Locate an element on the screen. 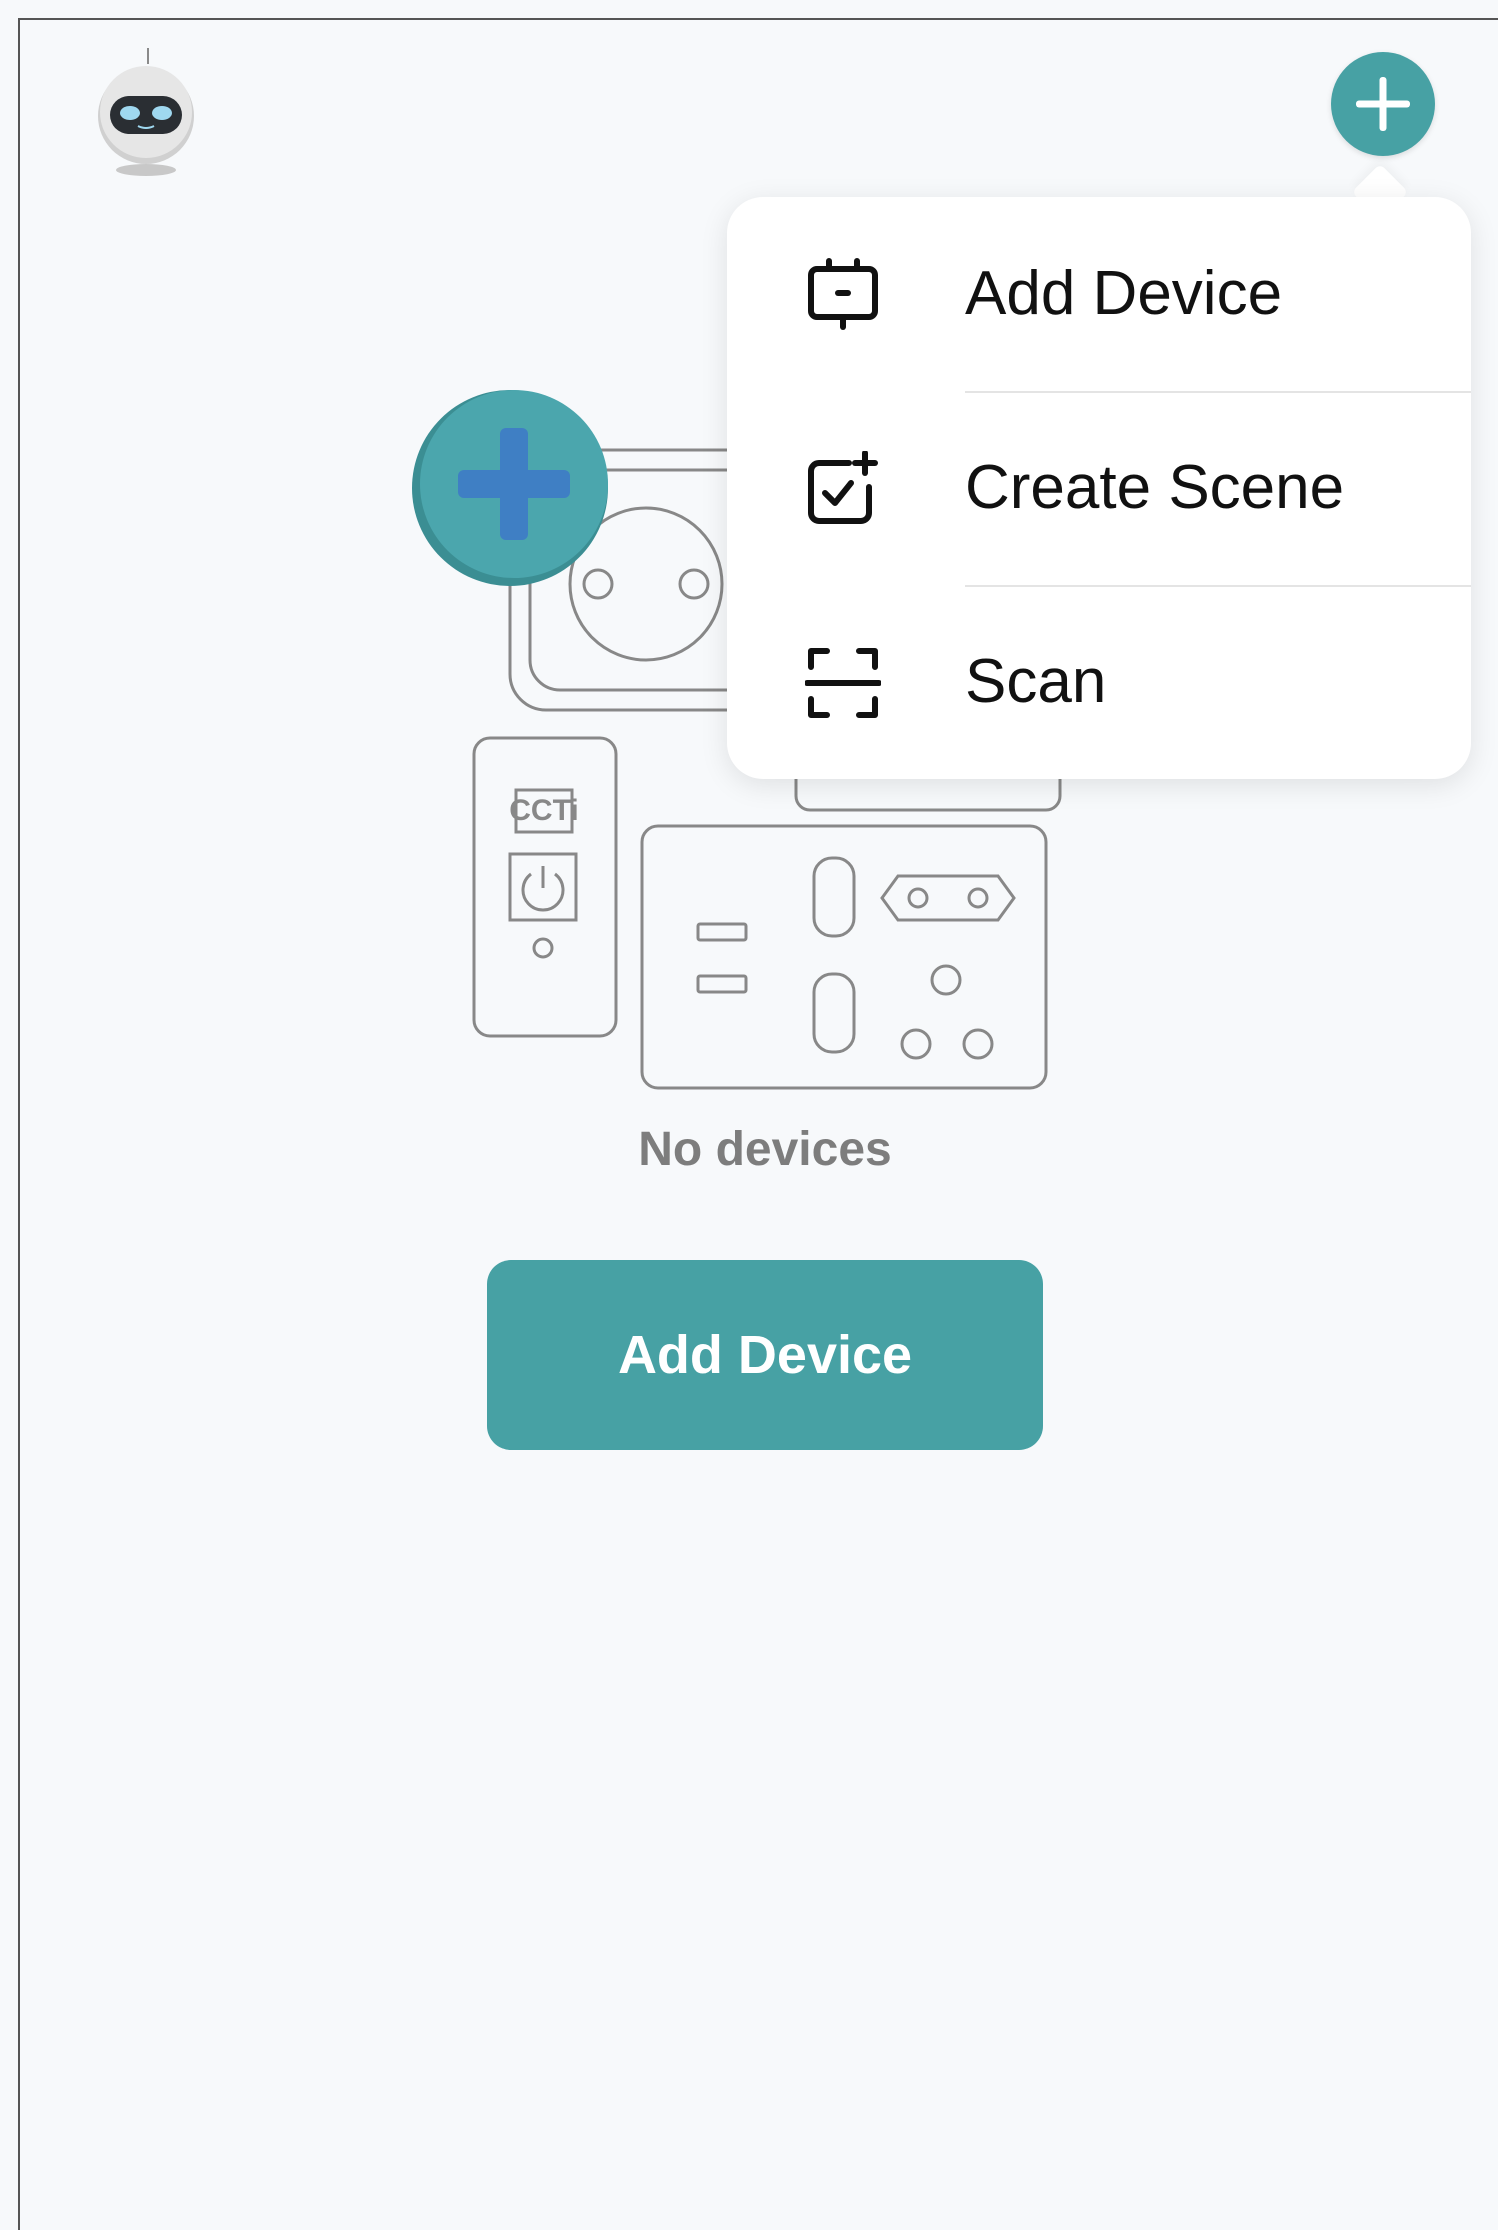 This screenshot has width=1498, height=2230. menu-item-create-scene: Create Scene is located at coordinates (1099, 488).